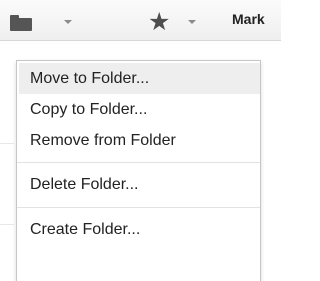 The height and width of the screenshot is (281, 320). What do you see at coordinates (159, 21) in the screenshot?
I see `star-icon: ★` at bounding box center [159, 21].